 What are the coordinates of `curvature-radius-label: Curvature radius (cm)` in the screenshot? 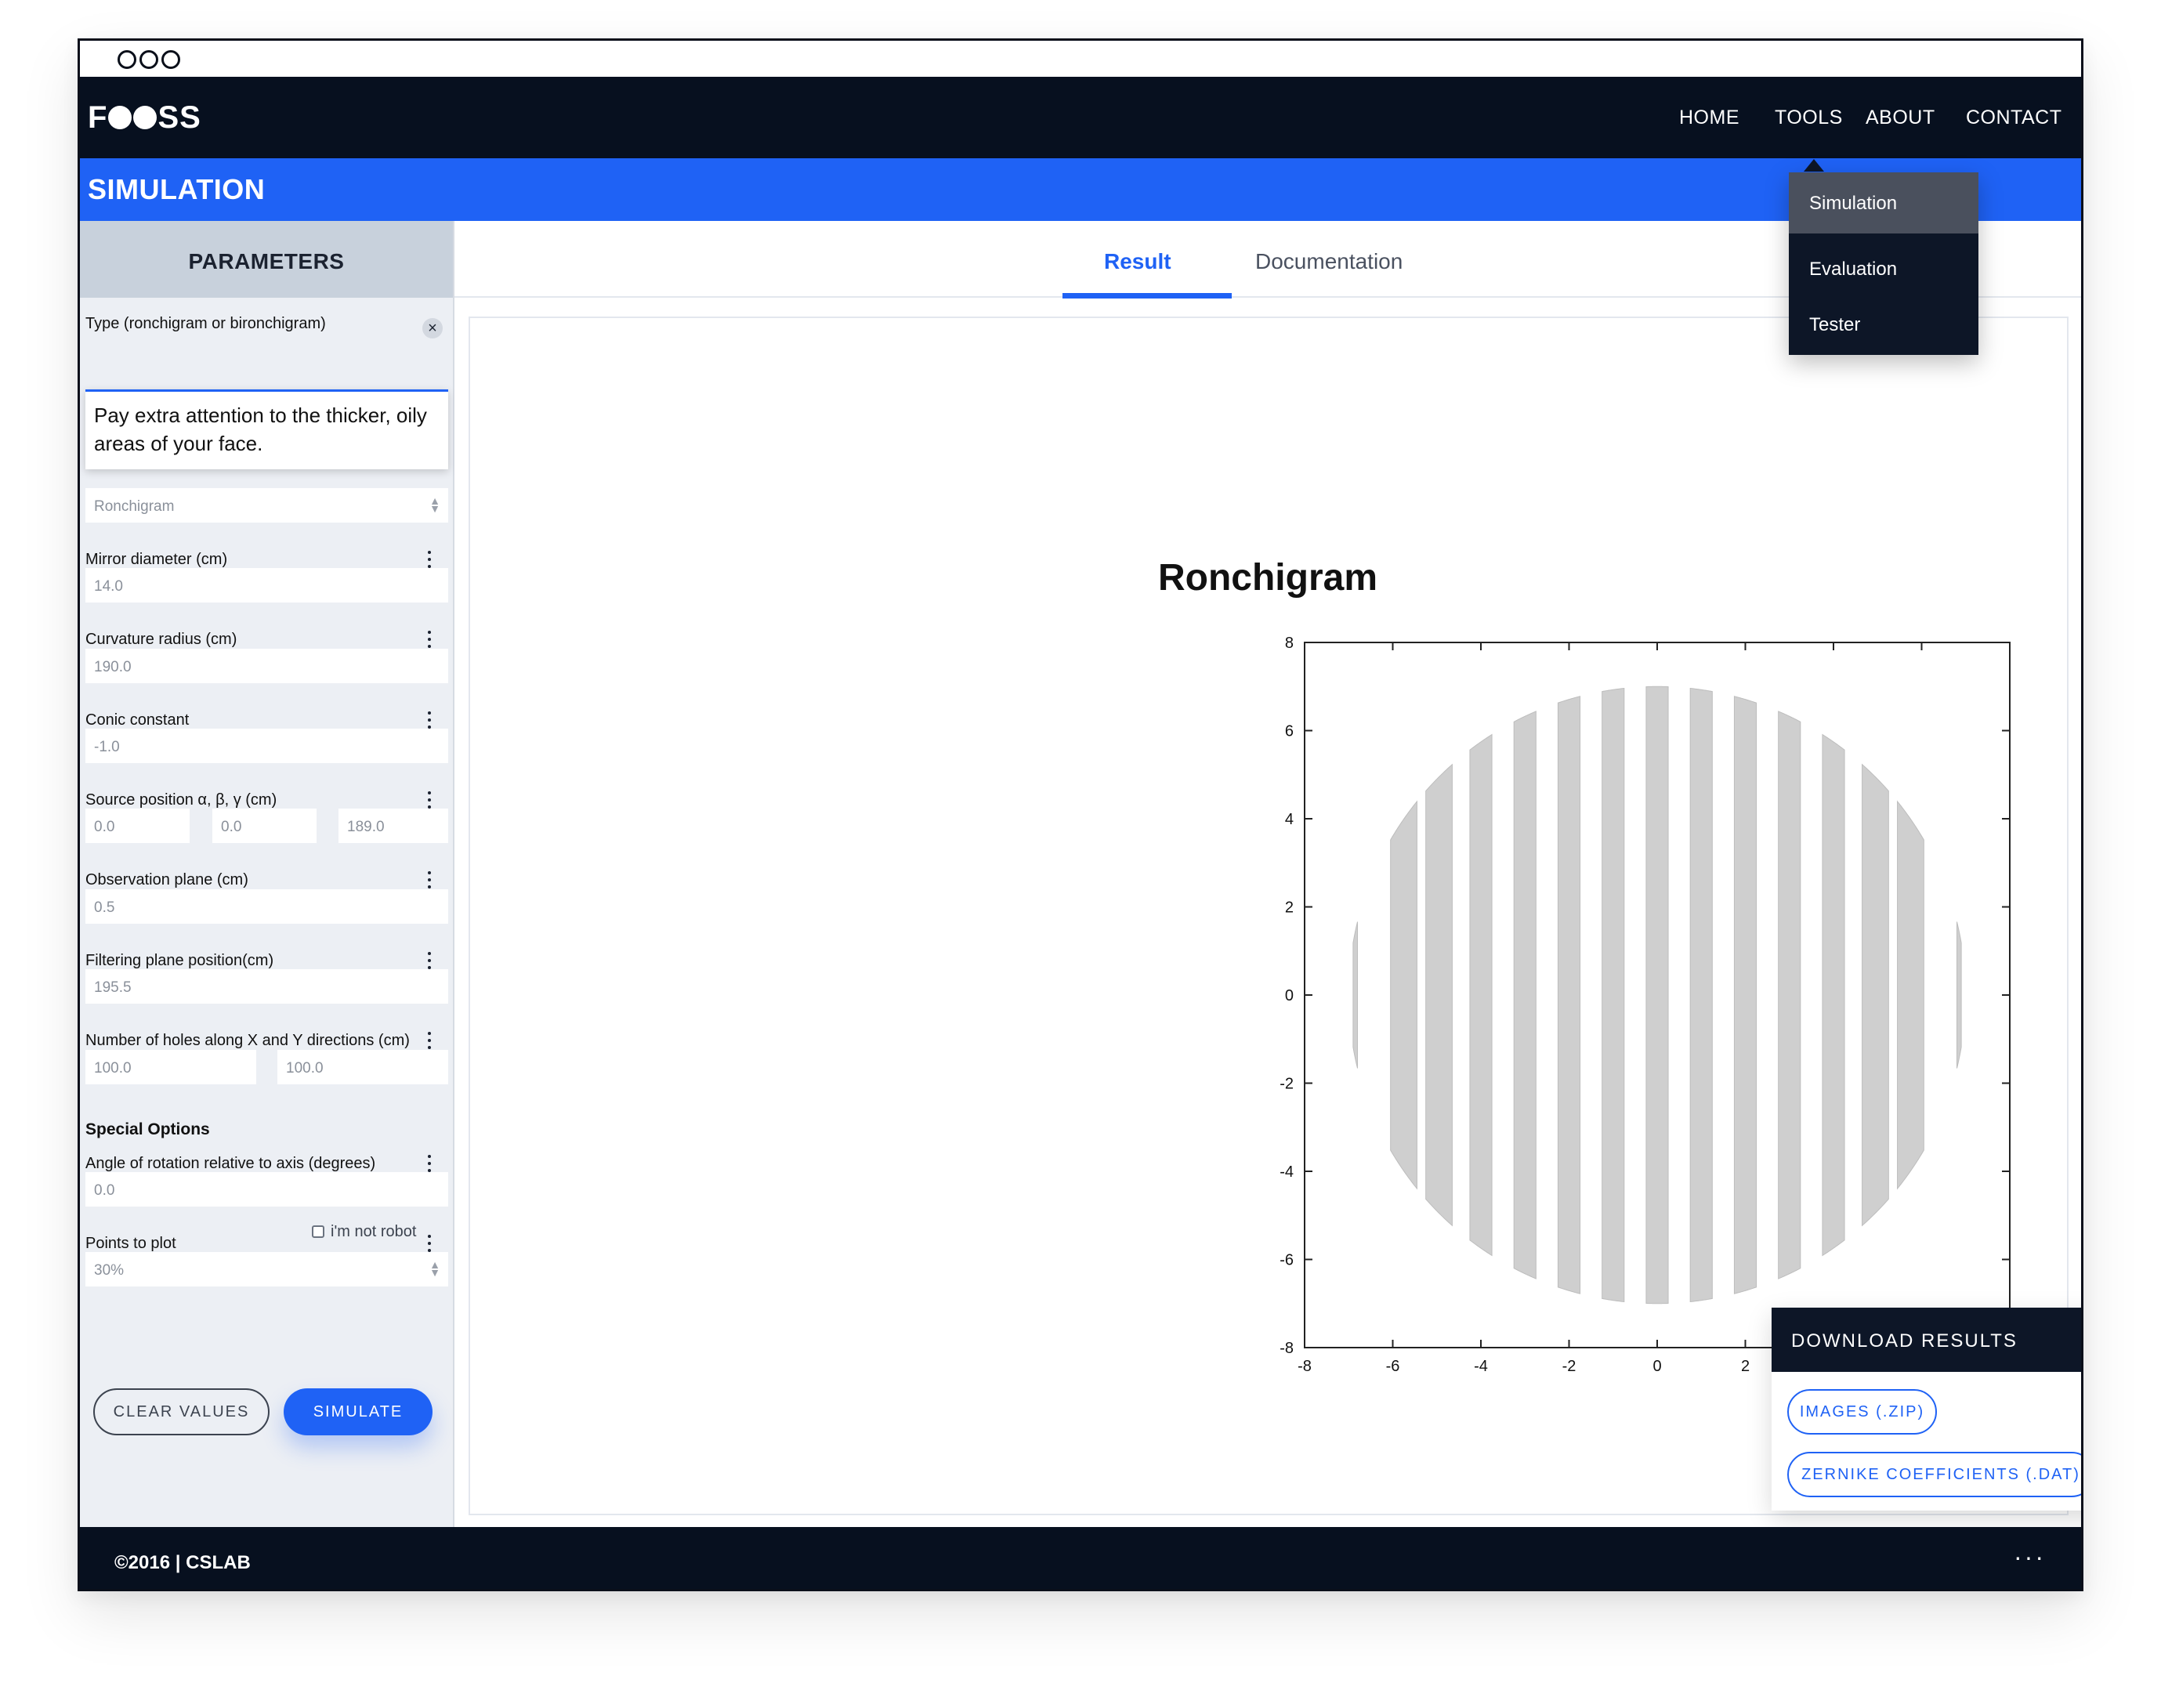 It's located at (161, 639).